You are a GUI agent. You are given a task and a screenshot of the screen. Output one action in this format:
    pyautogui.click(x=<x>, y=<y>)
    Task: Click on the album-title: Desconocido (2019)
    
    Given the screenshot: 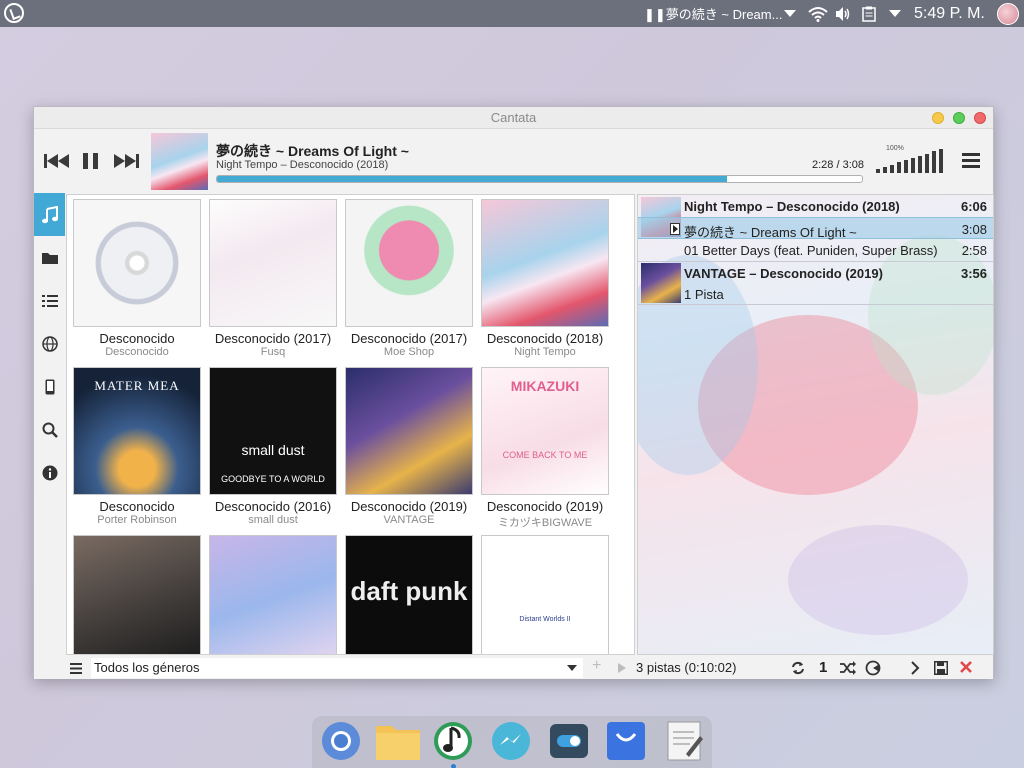 What is the action you would take?
    pyautogui.click(x=545, y=506)
    